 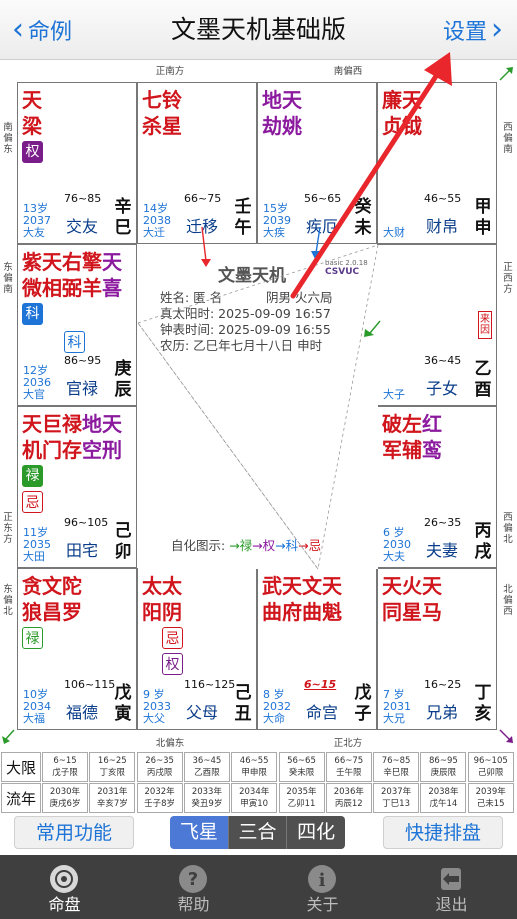 I want to click on daxian-cell: 26~35 丙戌限, so click(x=159, y=767).